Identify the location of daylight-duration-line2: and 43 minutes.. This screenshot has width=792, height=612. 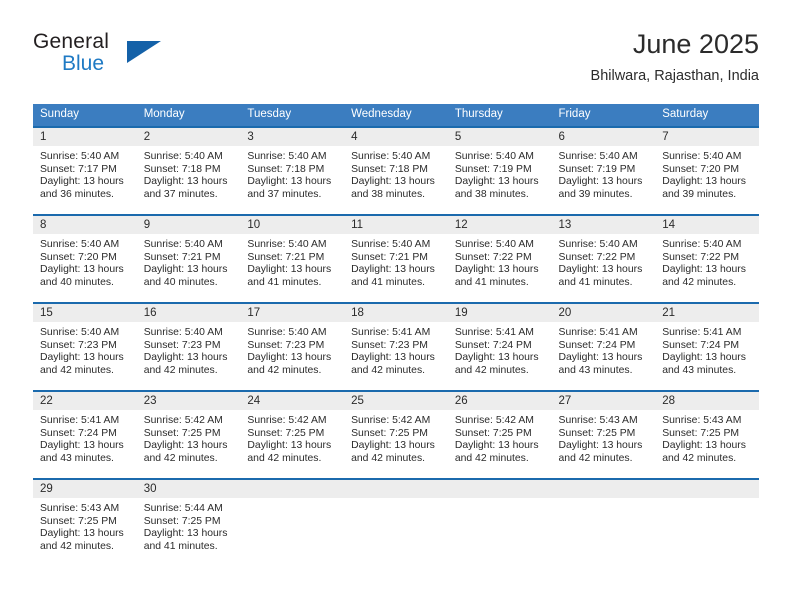
(595, 370).